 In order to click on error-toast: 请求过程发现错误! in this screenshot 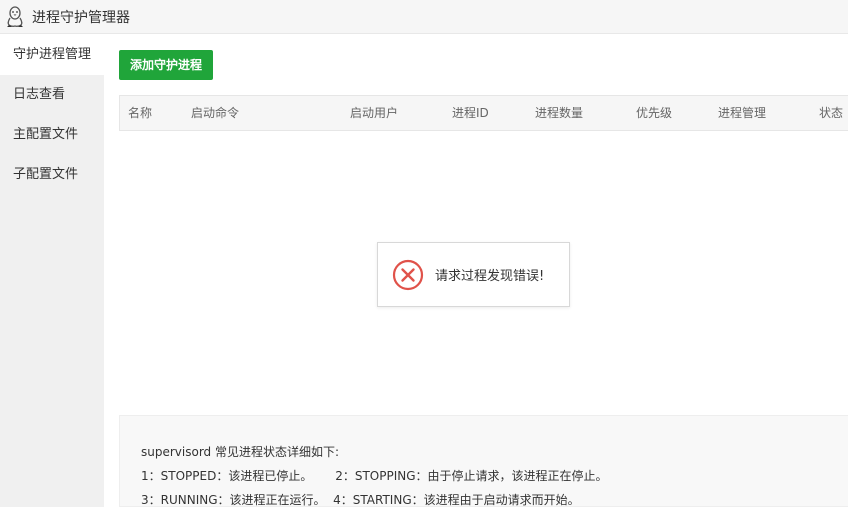, I will do `click(473, 274)`.